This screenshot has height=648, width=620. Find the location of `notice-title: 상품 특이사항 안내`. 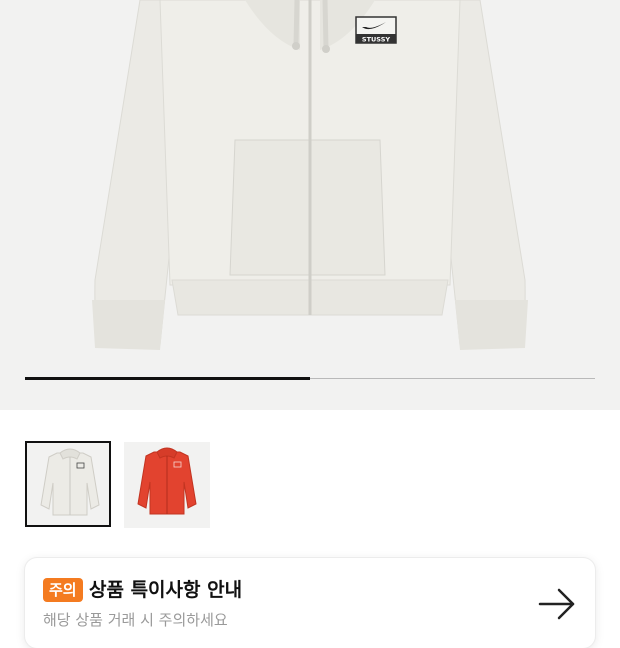

notice-title: 상품 특이사항 안내 is located at coordinates (166, 590).